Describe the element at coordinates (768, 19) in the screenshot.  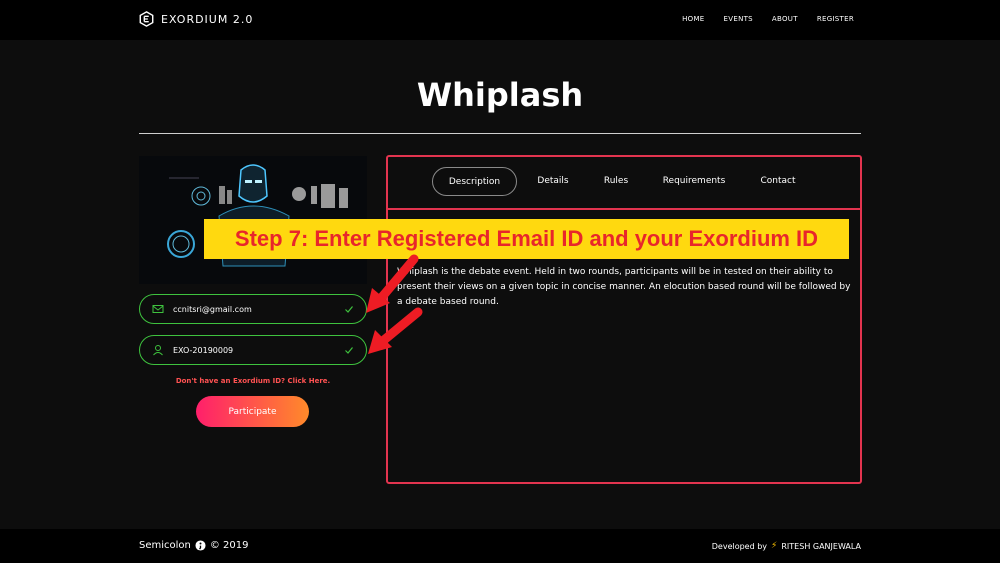
I see `nav-links: HOME EVENTS ABOUT REGISTER` at that location.